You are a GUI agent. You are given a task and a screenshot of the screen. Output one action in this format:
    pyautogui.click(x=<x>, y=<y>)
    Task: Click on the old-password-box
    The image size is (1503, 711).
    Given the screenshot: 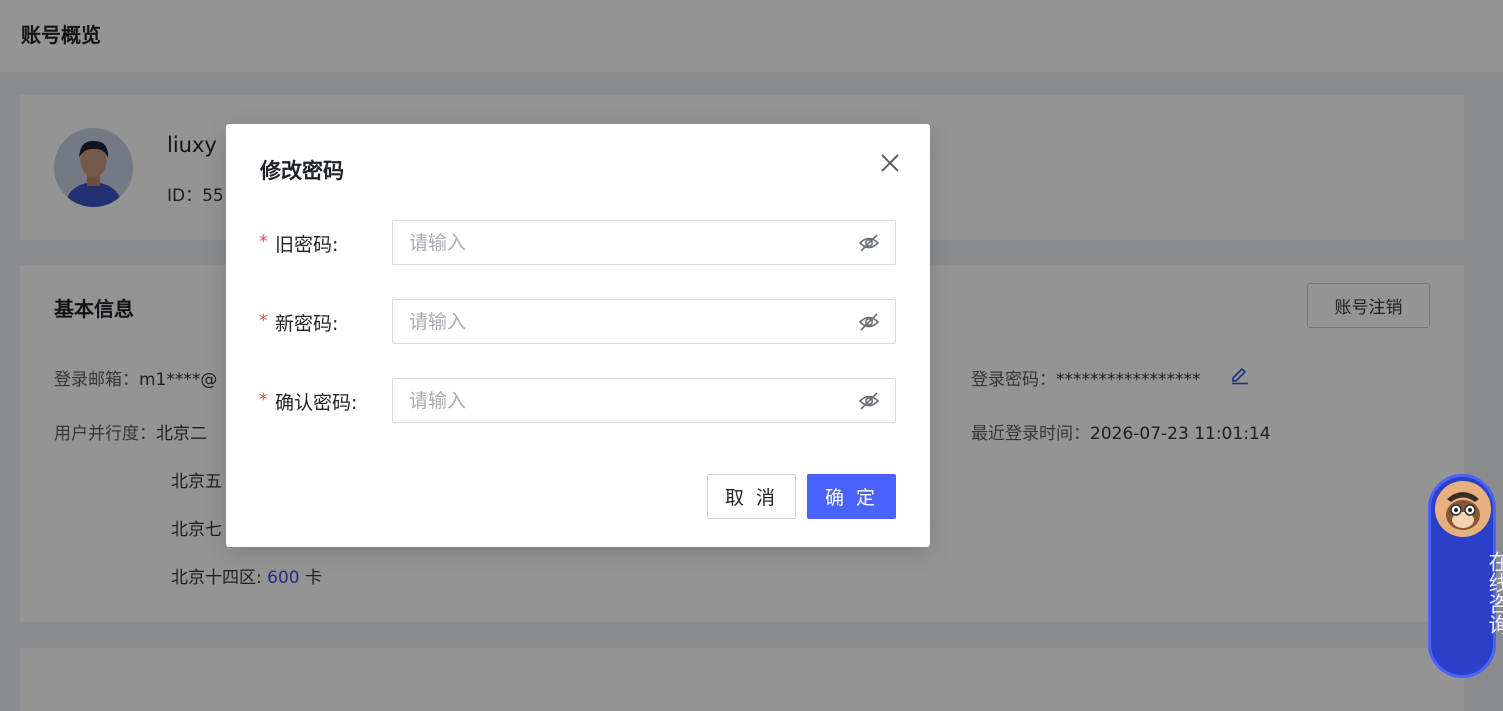 What is the action you would take?
    pyautogui.click(x=644, y=242)
    